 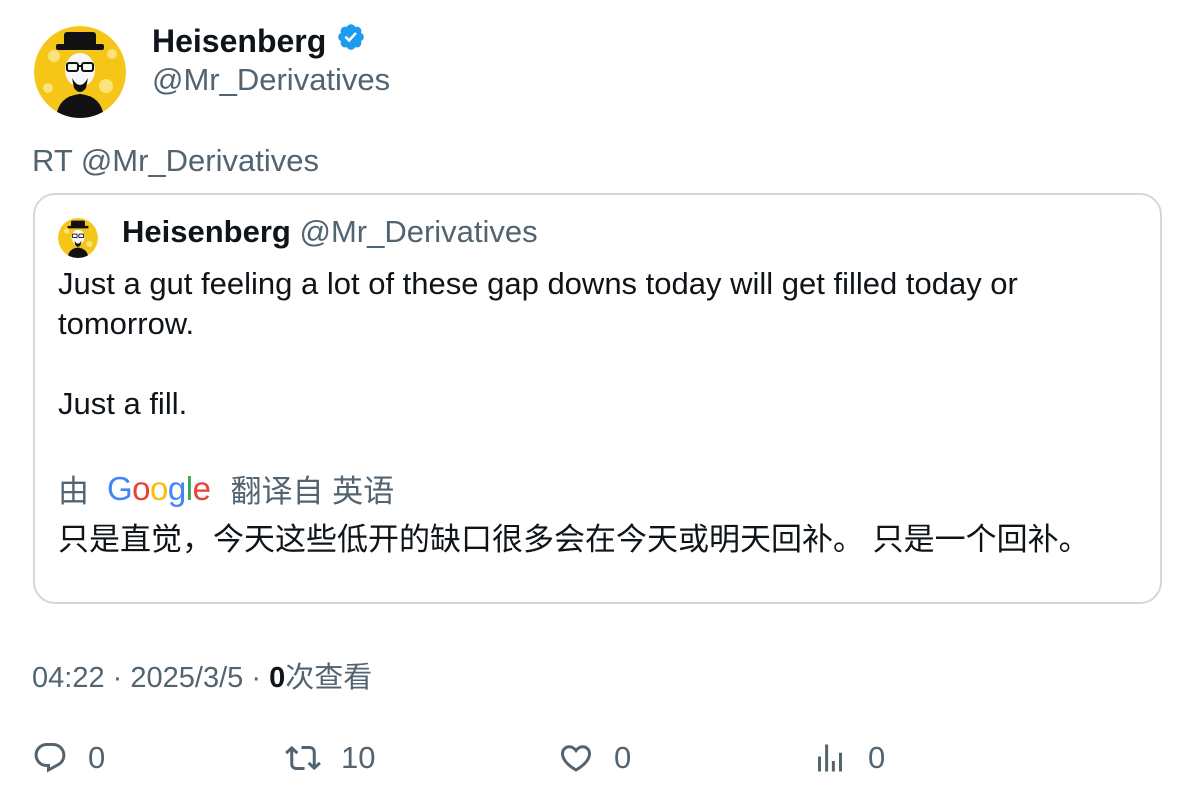 I want to click on analytics-icon, so click(x=830, y=758).